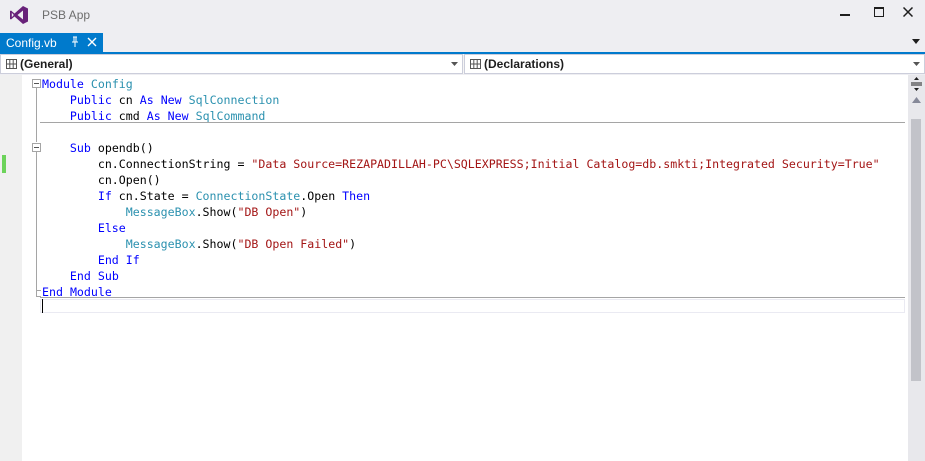 This screenshot has width=925, height=461. I want to click on code-line: Sub opendb(), so click(98, 148).